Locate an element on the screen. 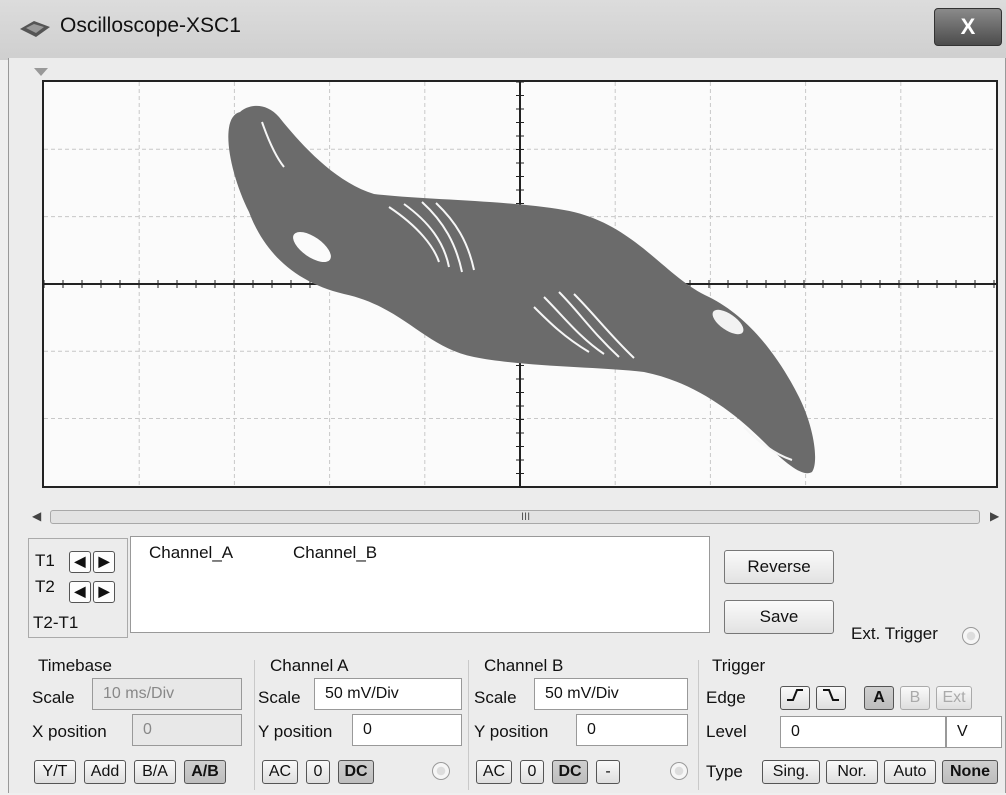 Image resolution: width=1006 pixels, height=795 pixels. close-button: X is located at coordinates (968, 27).